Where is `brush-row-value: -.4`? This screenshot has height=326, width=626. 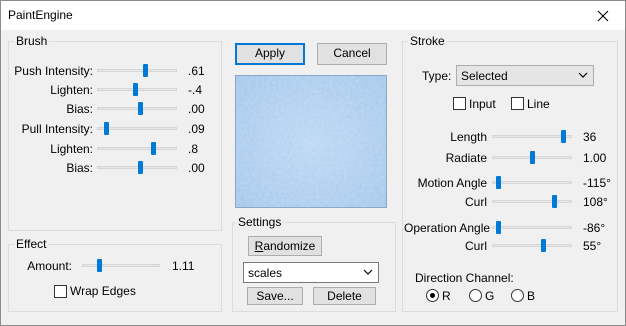 brush-row-value: -.4 is located at coordinates (195, 90).